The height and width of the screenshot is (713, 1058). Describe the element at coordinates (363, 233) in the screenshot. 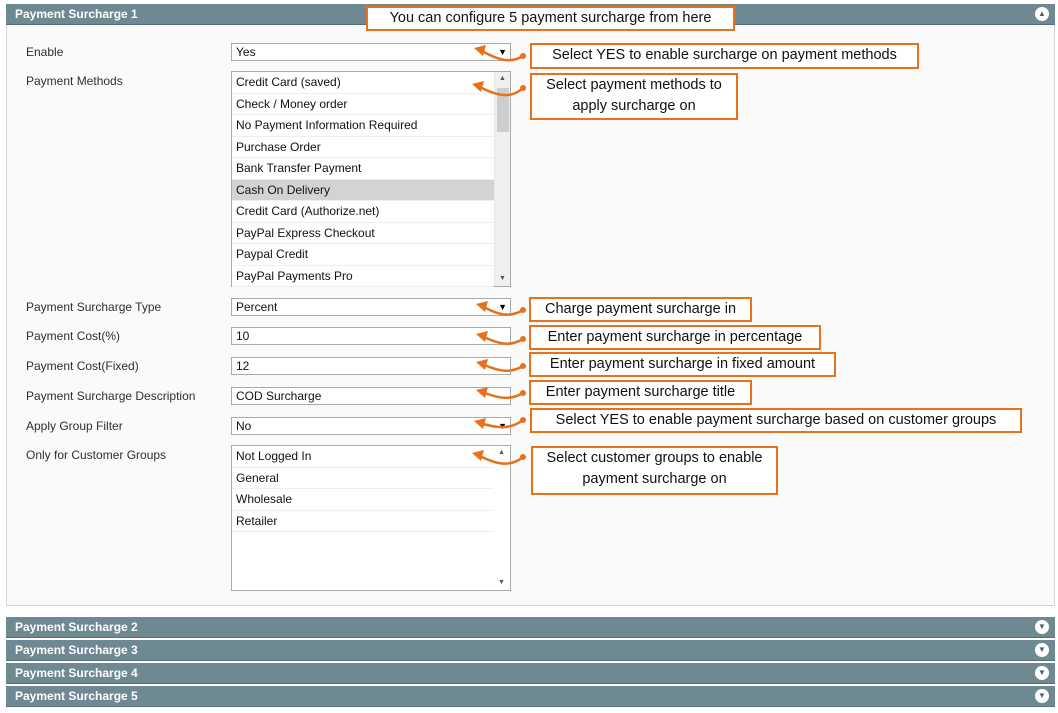

I see `payment-method-option: PayPal Express Checkout` at that location.